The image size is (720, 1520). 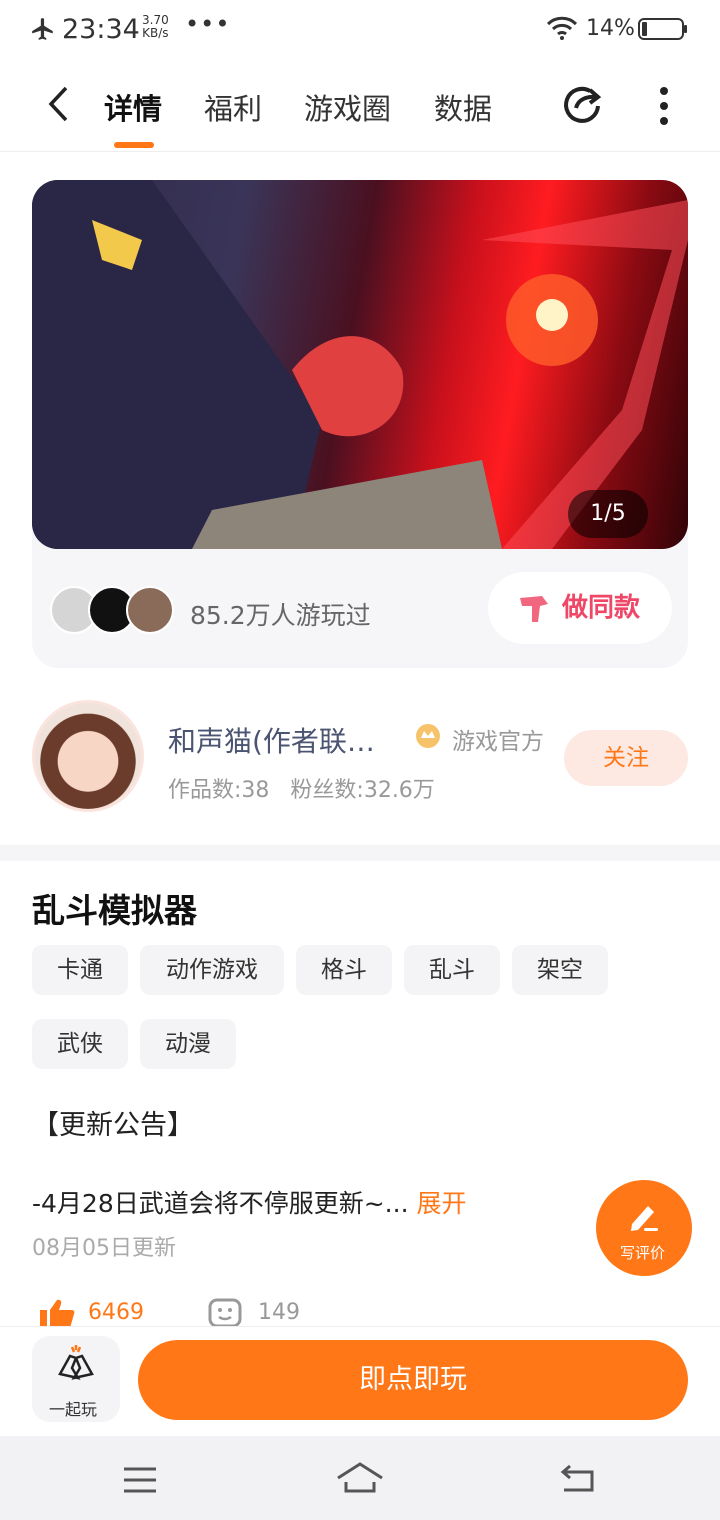 What do you see at coordinates (560, 970) in the screenshot?
I see `tag-chip: 架空` at bounding box center [560, 970].